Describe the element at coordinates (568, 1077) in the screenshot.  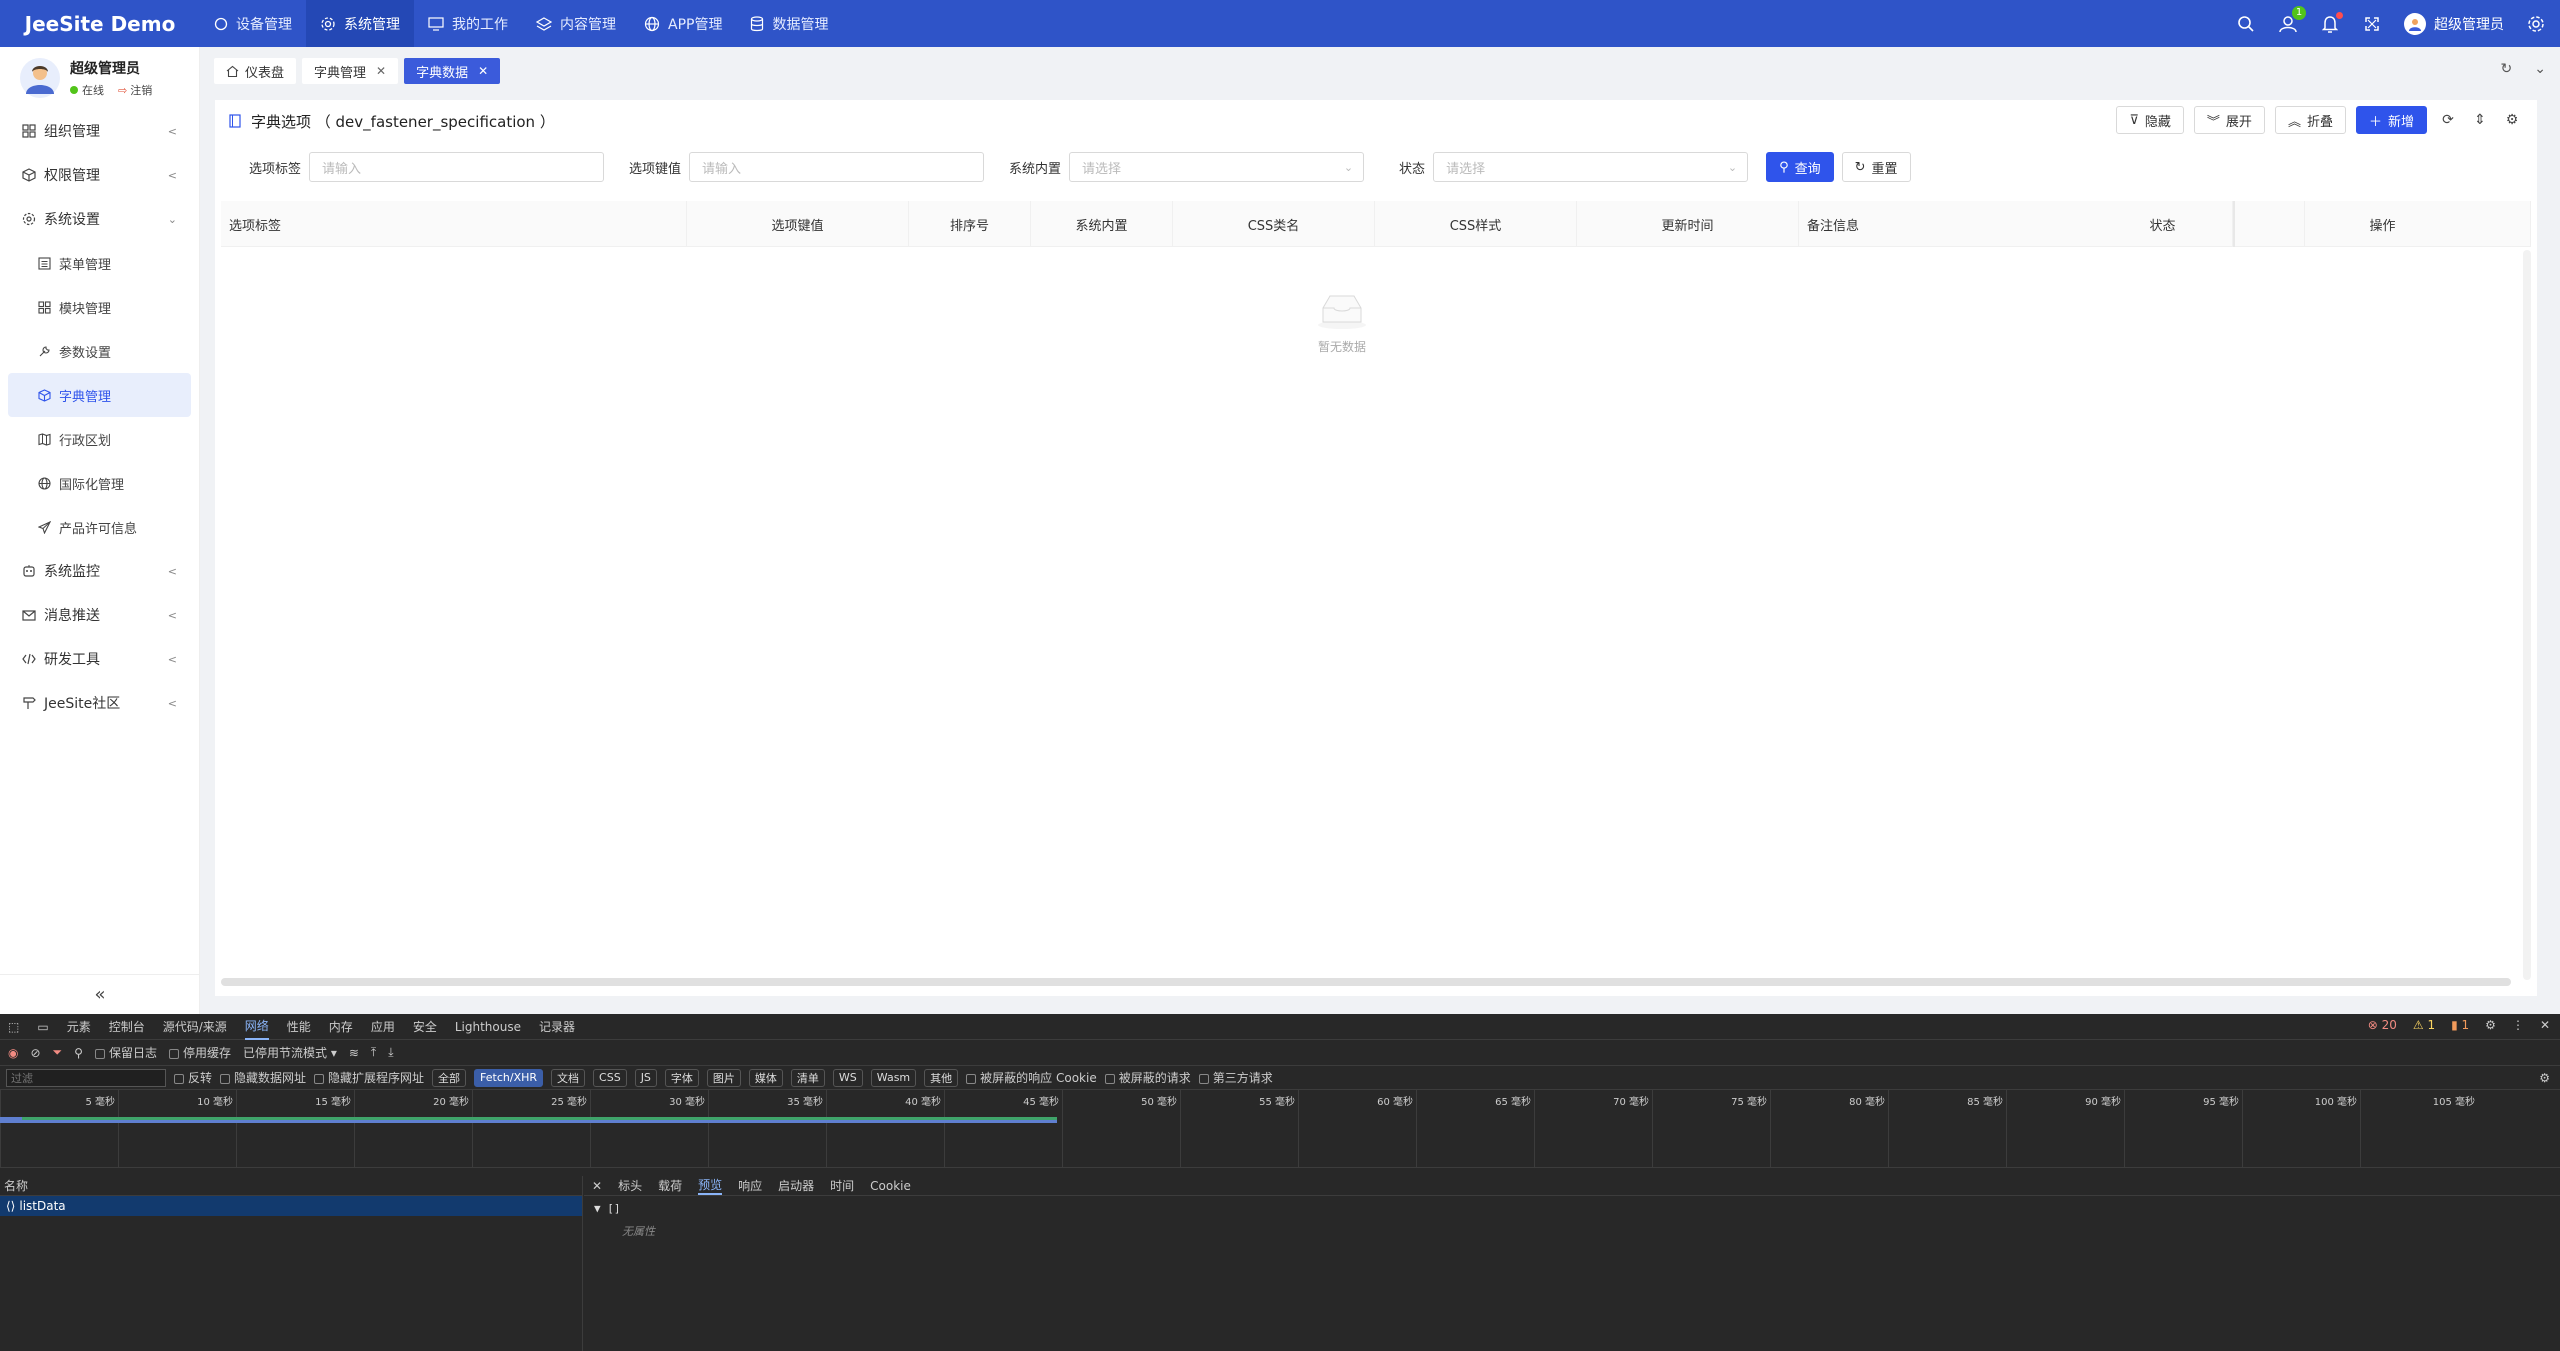
I see `filter-chip: 文档` at that location.